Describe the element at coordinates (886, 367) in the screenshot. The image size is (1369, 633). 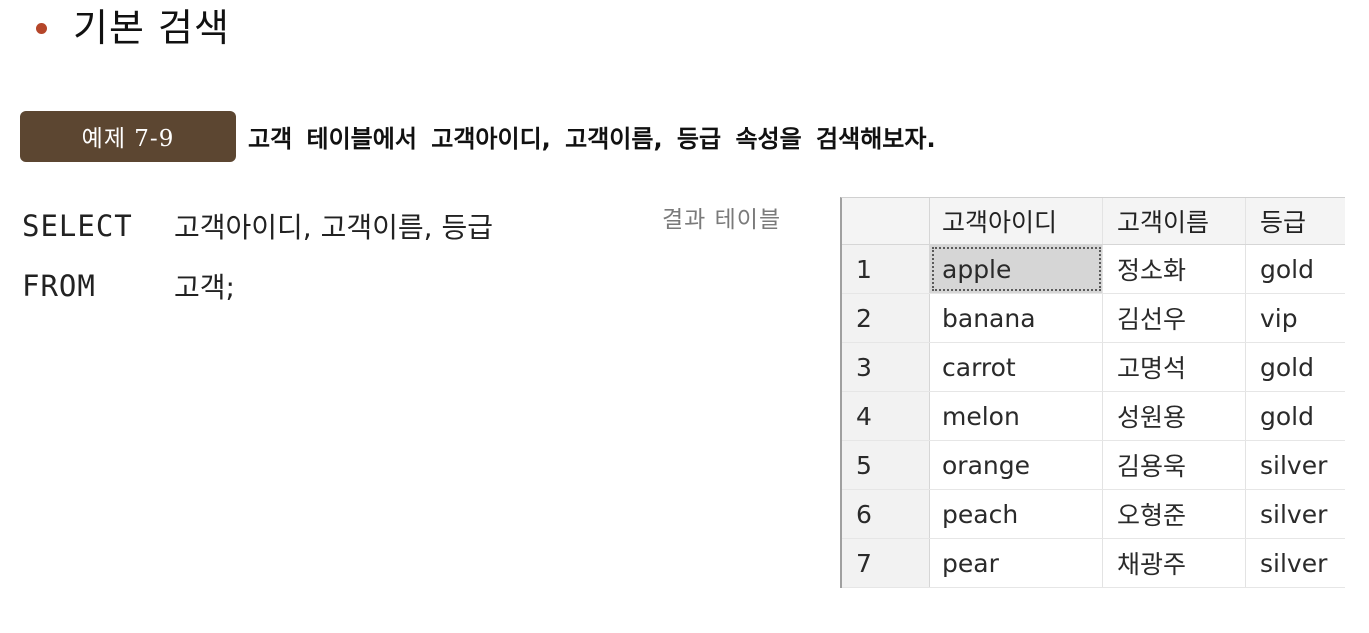
I see `row-number: 3` at that location.